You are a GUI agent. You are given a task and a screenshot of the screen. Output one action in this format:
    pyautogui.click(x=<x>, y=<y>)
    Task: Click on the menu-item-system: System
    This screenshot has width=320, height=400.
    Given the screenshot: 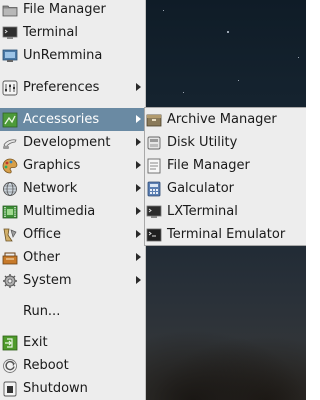 What is the action you would take?
    pyautogui.click(x=72, y=280)
    